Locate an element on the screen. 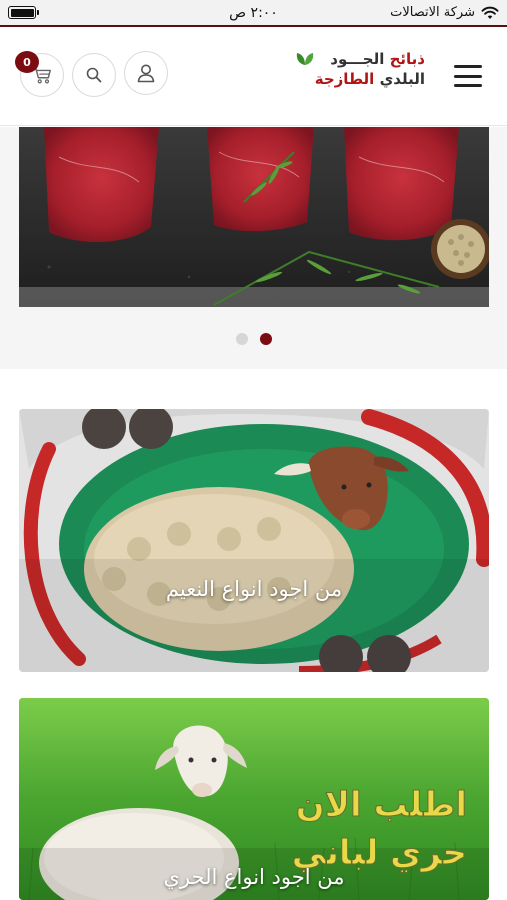 This screenshot has width=507, height=900. status-right: شركة الاتصالات is located at coordinates (439, 12).